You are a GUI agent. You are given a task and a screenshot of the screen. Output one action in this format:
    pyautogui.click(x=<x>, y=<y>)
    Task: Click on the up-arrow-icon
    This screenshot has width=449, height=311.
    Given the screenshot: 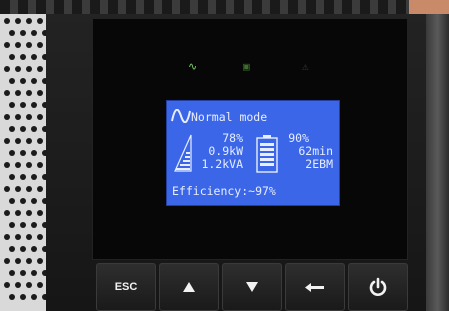 What is the action you would take?
    pyautogui.click(x=189, y=287)
    